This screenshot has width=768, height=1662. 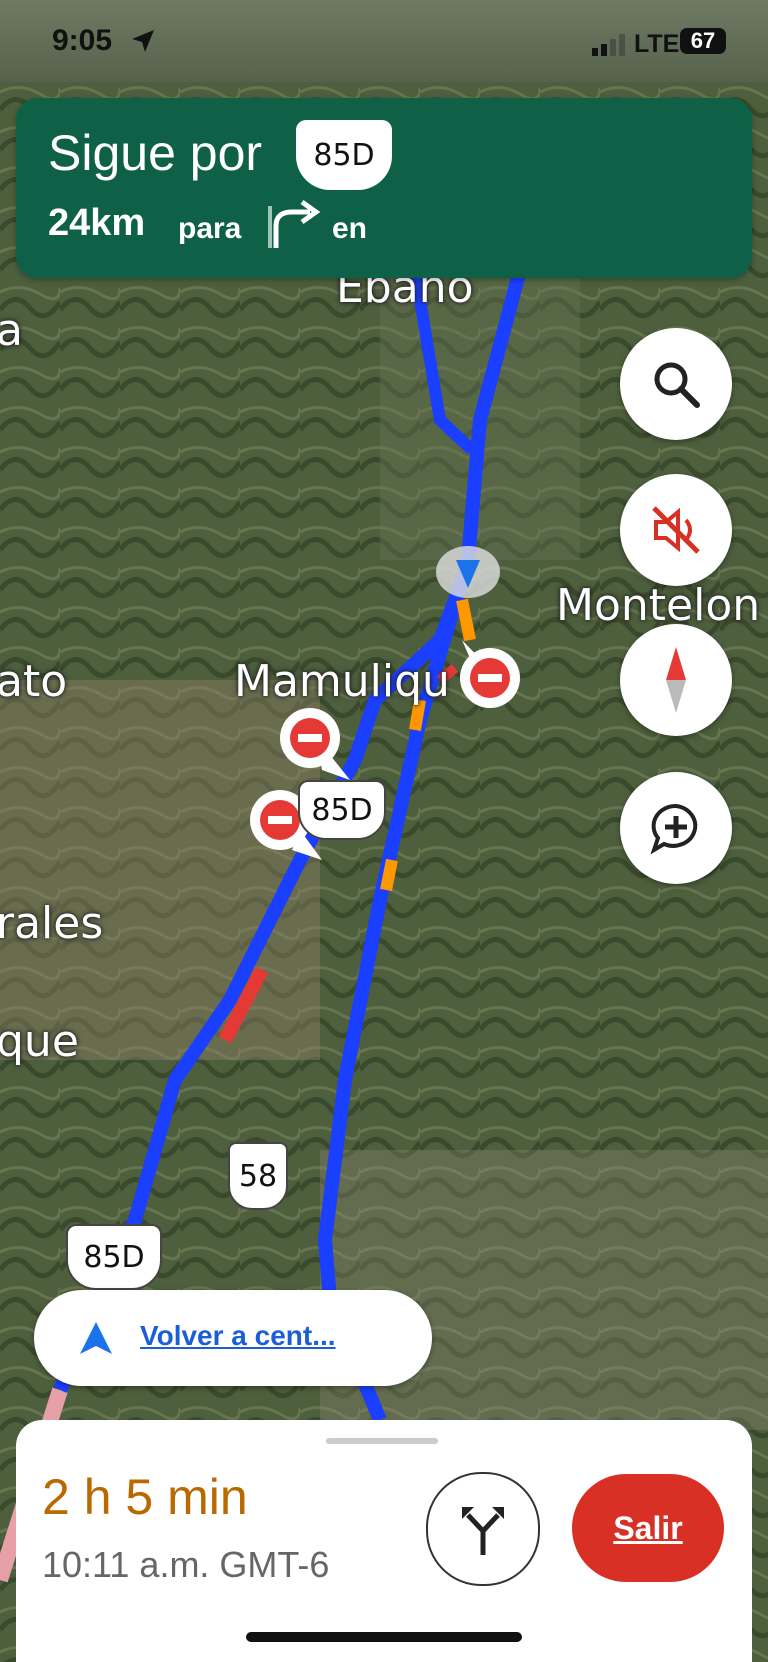 I want to click on instruction-text: Sigue por, so click(x=155, y=153).